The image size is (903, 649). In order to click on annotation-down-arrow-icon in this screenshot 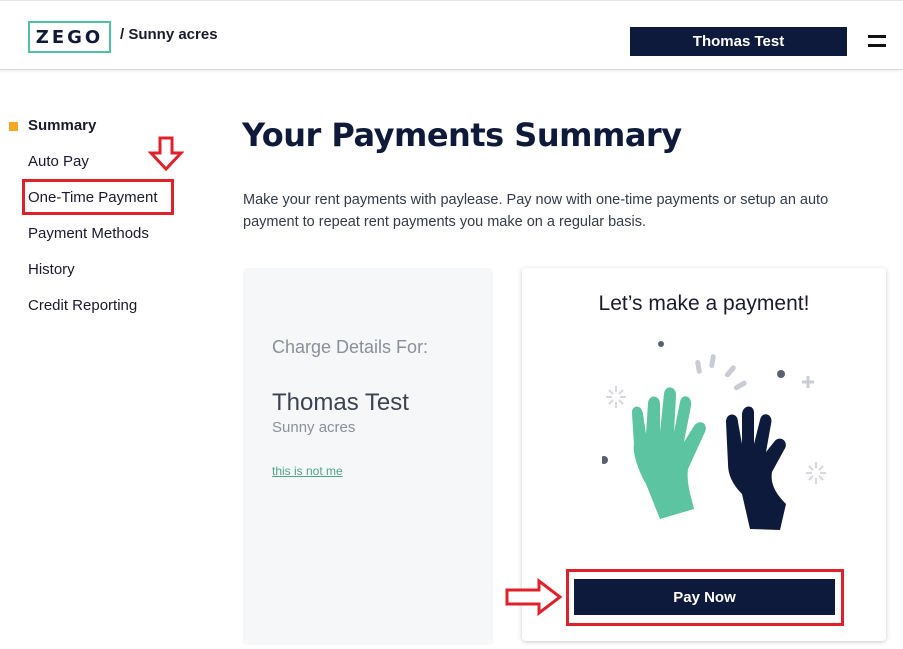, I will do `click(166, 154)`.